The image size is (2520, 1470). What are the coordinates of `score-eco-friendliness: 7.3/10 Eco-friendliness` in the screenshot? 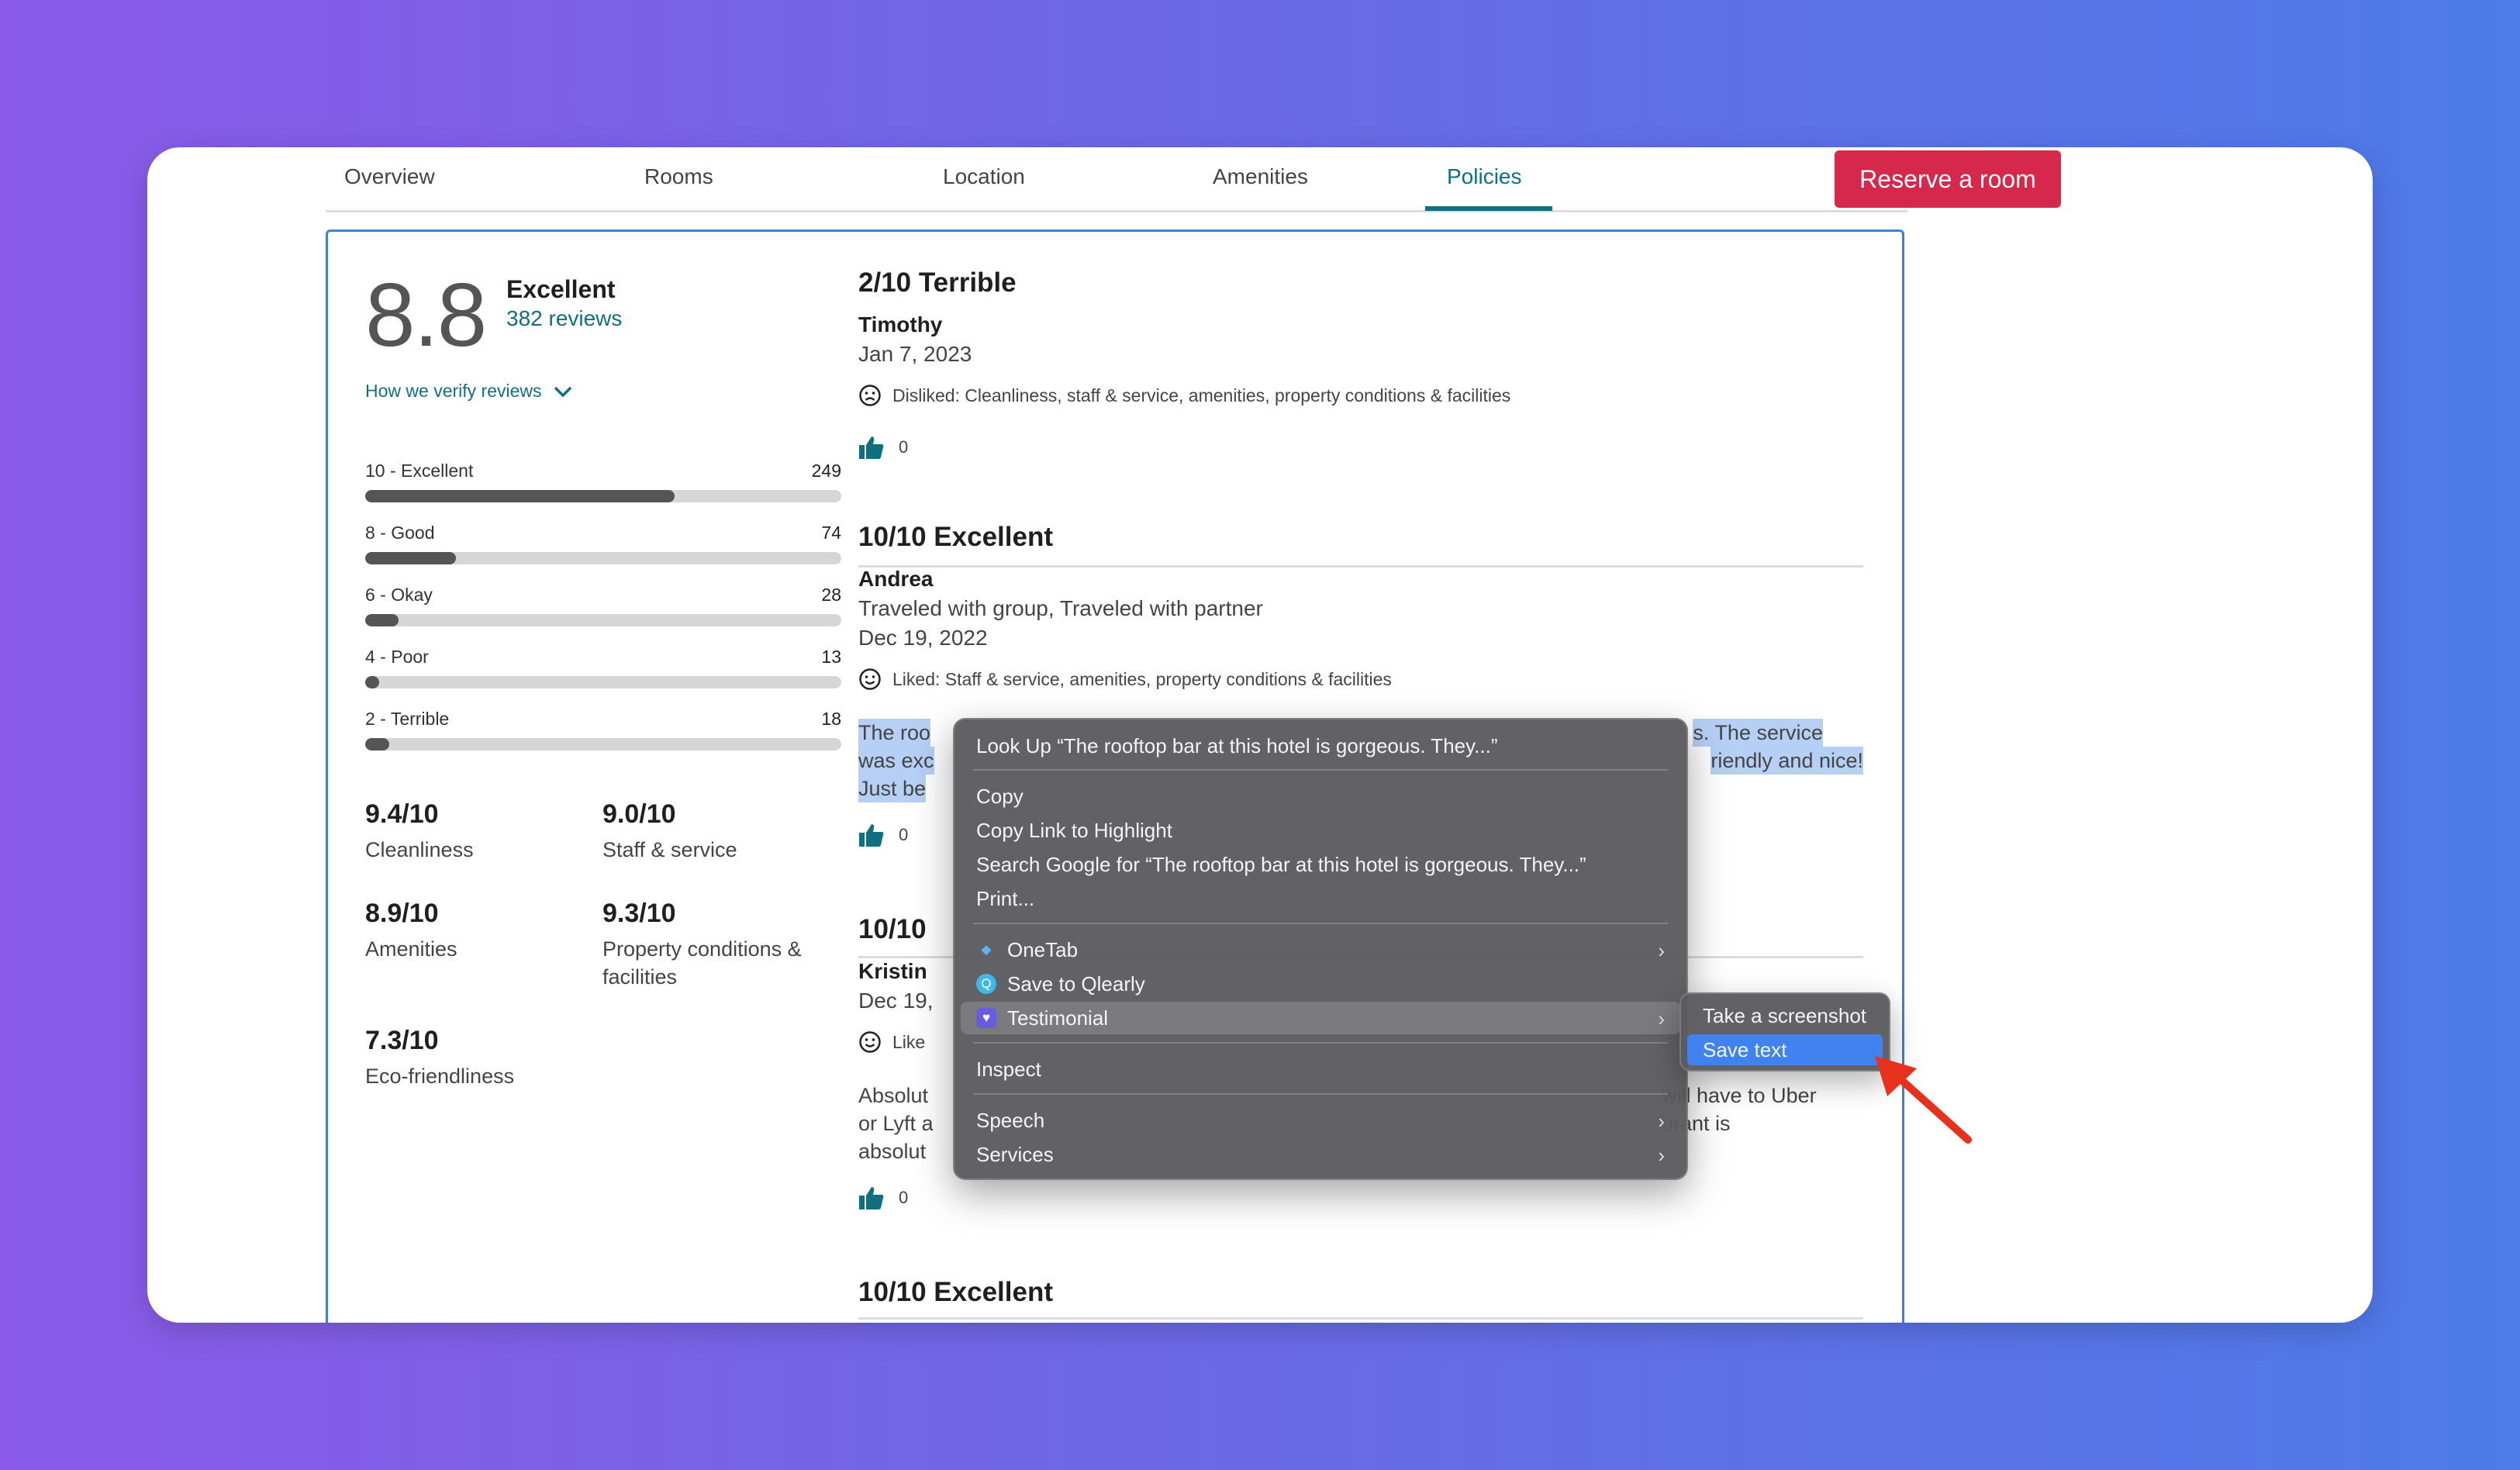 It's located at (440, 1058).